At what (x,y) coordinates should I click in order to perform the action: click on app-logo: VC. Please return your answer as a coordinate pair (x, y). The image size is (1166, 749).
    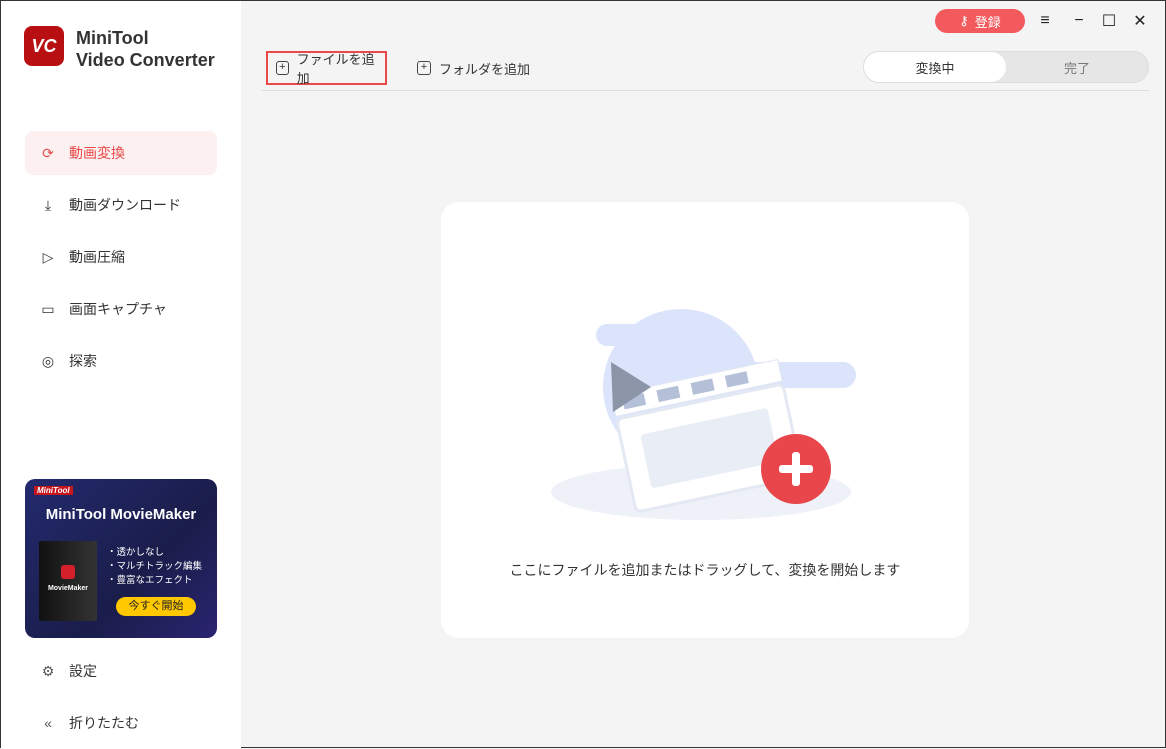
    Looking at the image, I should click on (44, 46).